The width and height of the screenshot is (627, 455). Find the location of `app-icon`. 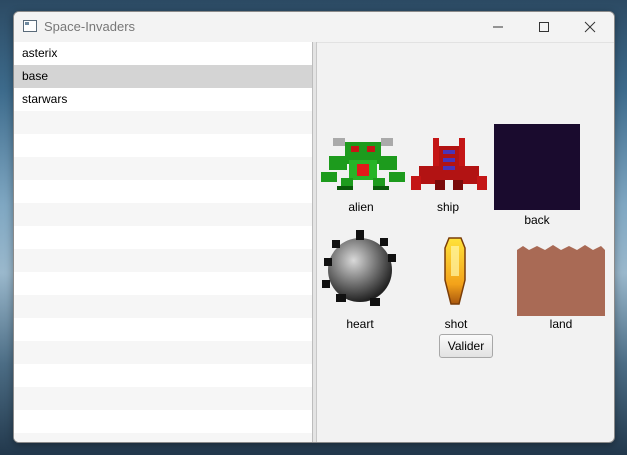

app-icon is located at coordinates (30, 26).